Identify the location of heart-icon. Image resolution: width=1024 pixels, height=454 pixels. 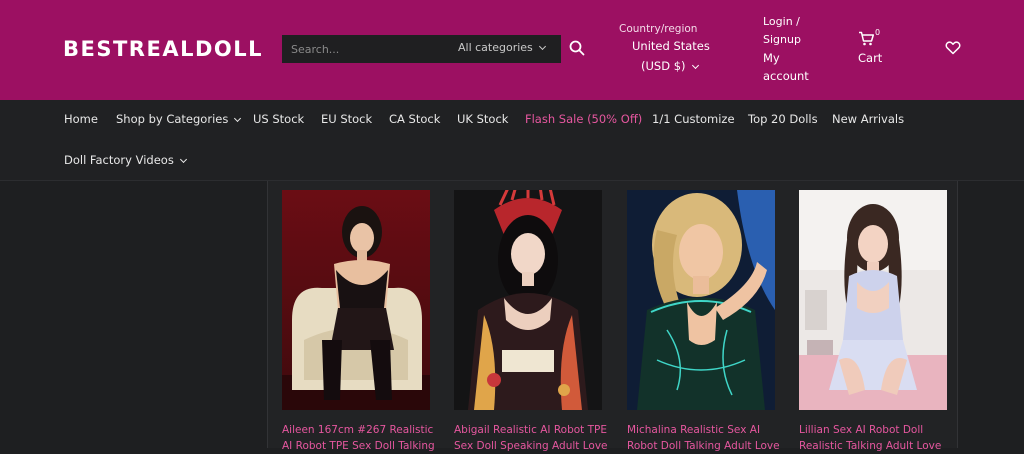
(953, 48).